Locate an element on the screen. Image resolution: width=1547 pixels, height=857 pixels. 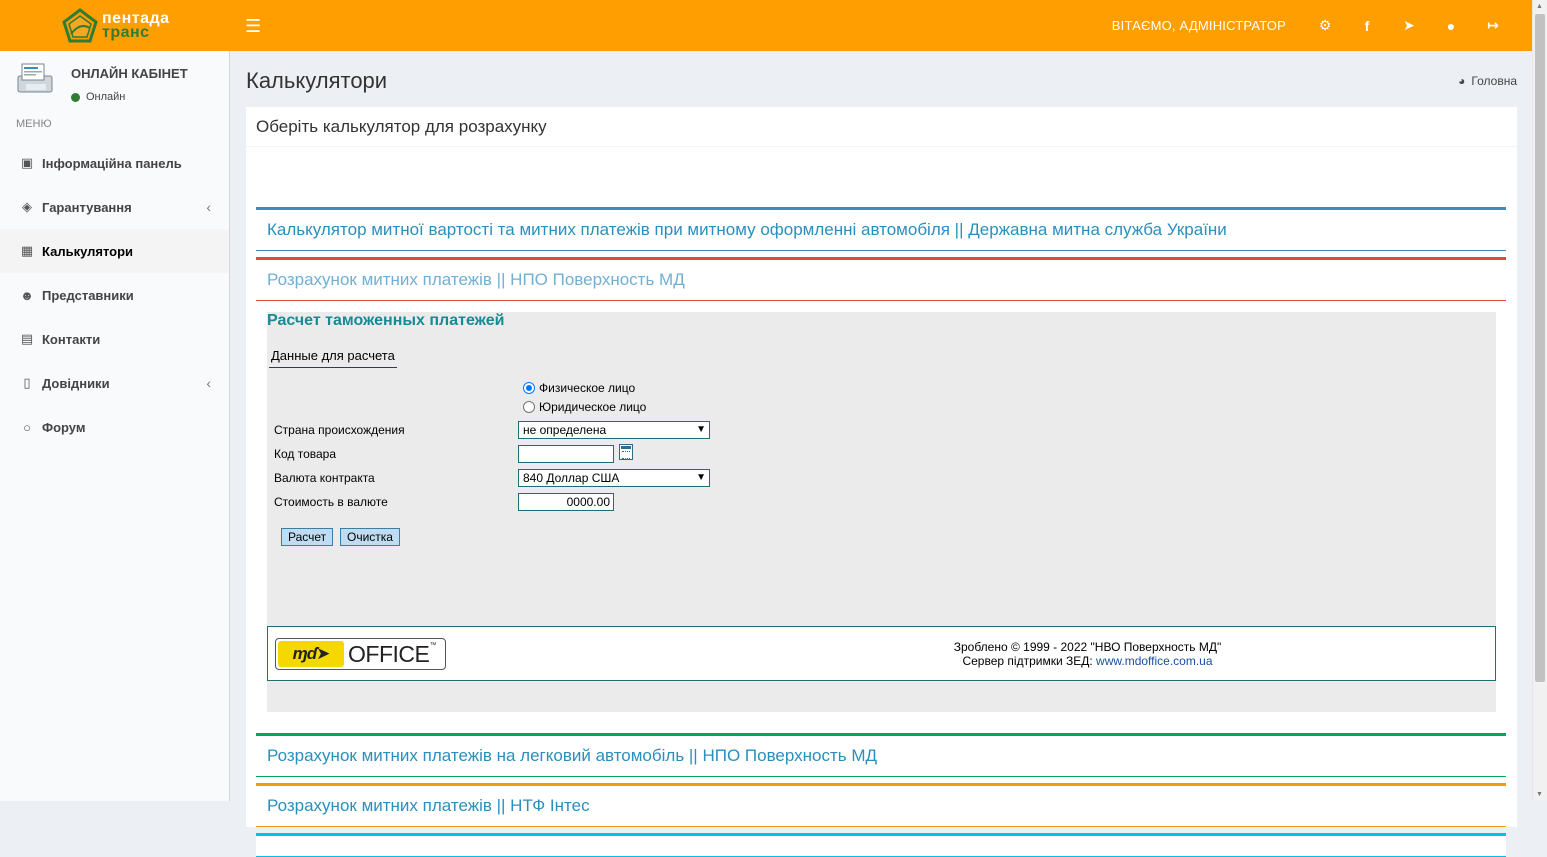
telegram-icon: ➤ is located at coordinates (1409, 25).